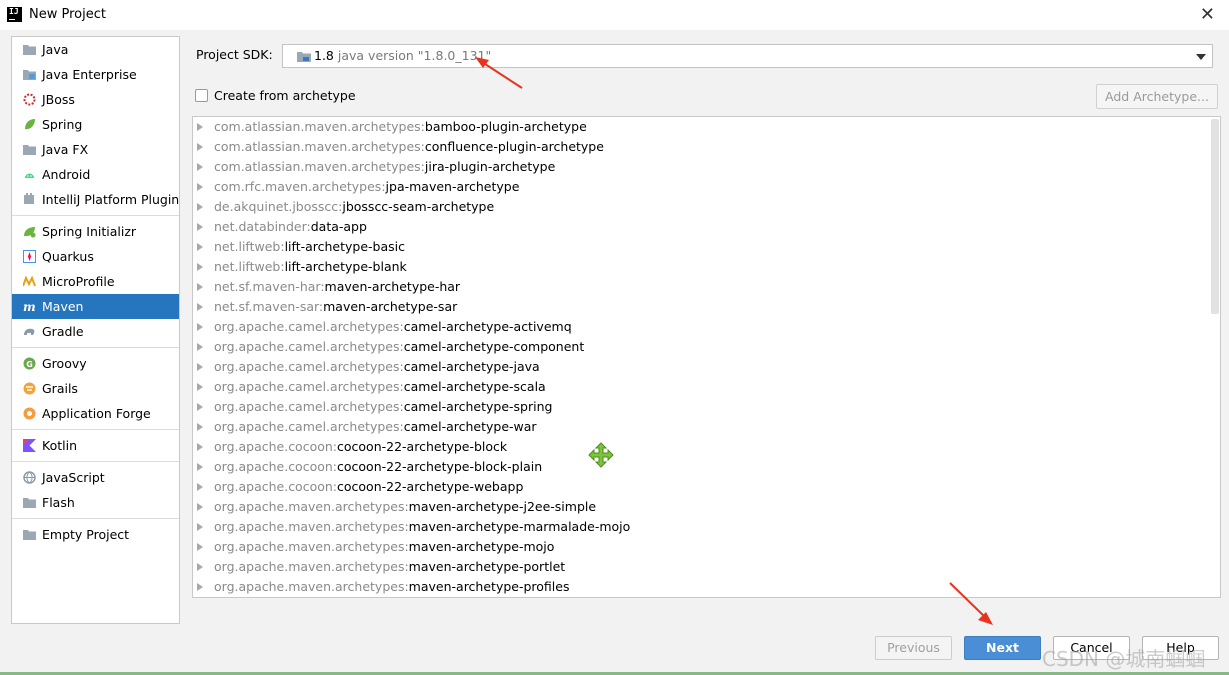  I want to click on sidebar-item-java: Java, so click(95, 49).